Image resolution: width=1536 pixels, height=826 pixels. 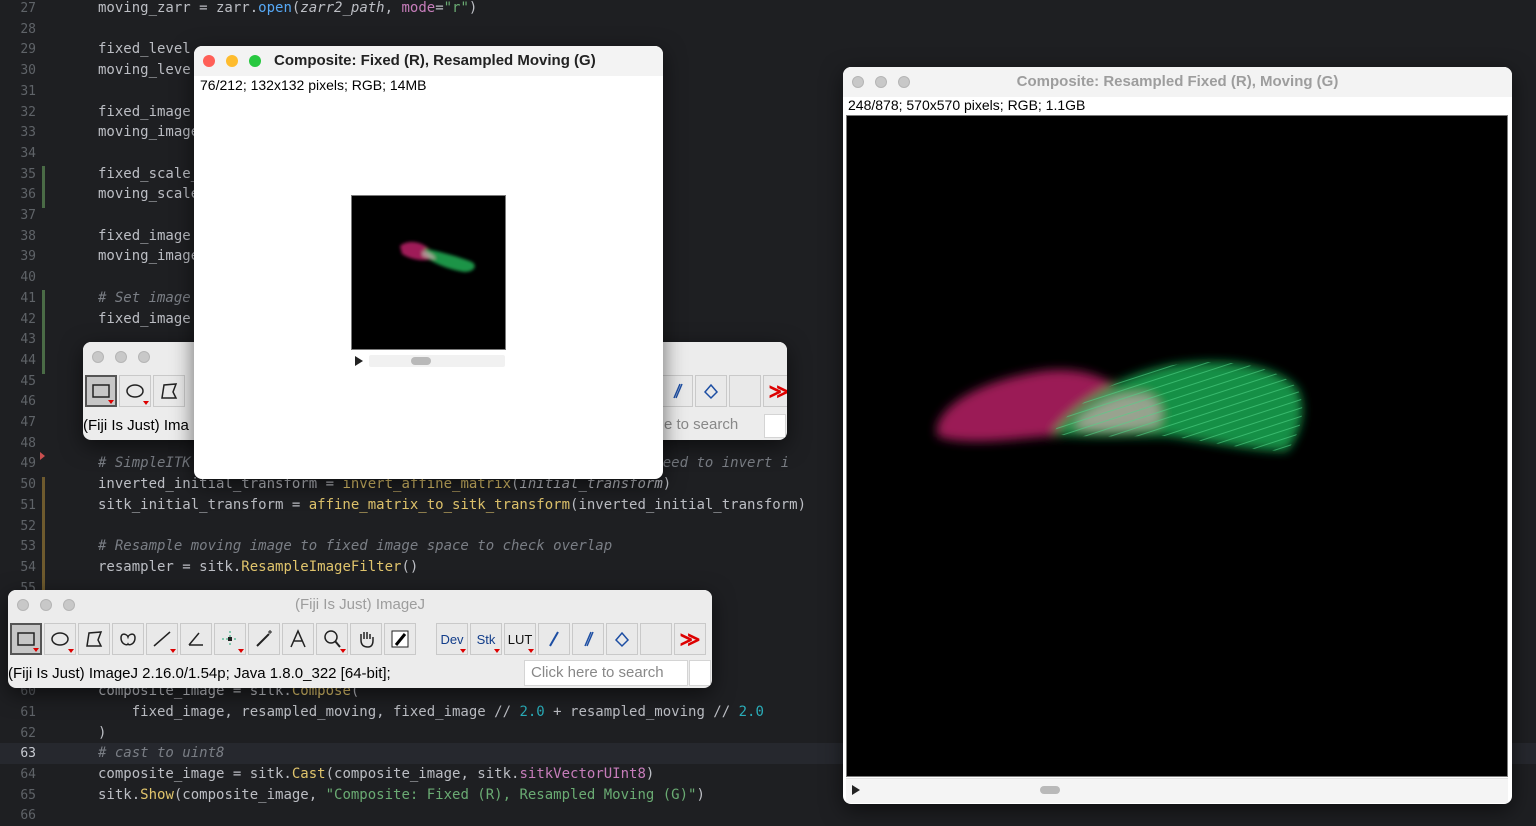 I want to click on line-number: 45, so click(x=28, y=381).